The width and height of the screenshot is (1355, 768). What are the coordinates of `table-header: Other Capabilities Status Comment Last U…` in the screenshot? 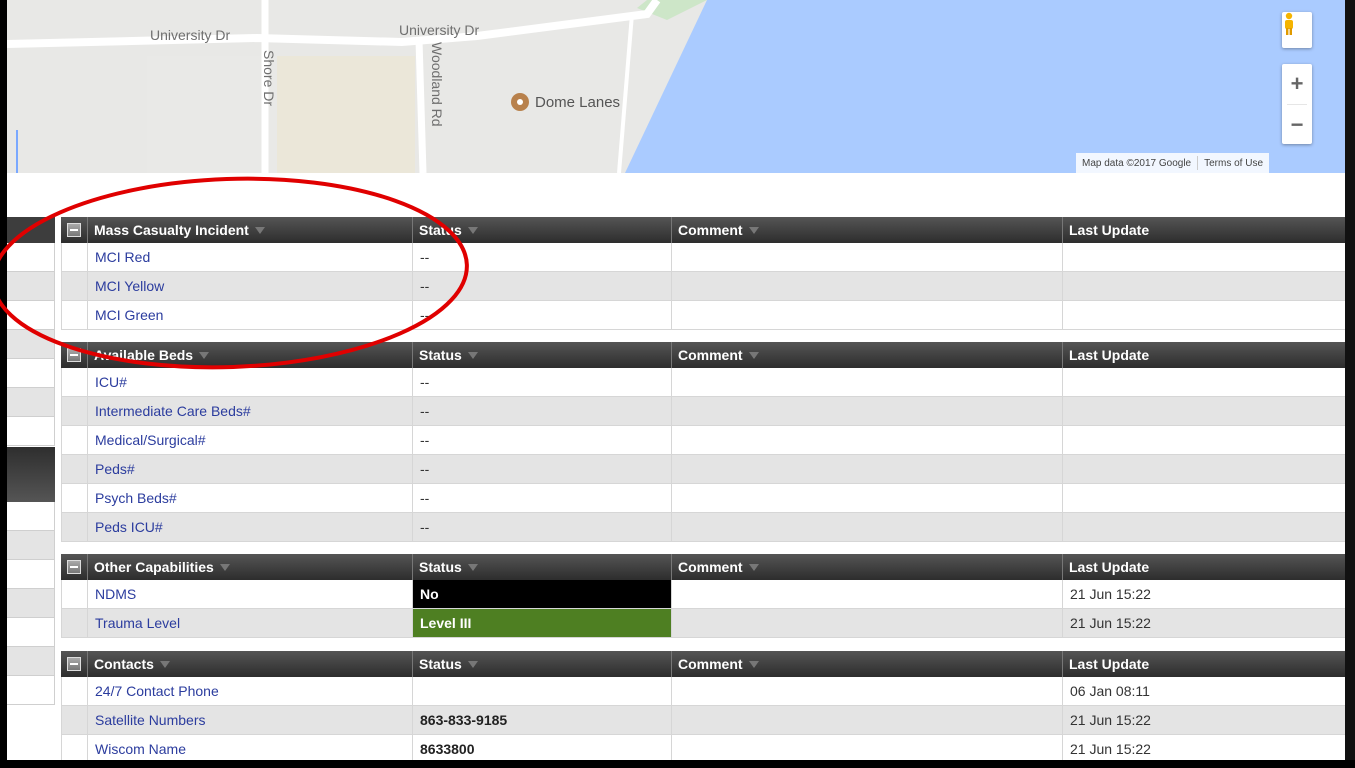 It's located at (703, 567).